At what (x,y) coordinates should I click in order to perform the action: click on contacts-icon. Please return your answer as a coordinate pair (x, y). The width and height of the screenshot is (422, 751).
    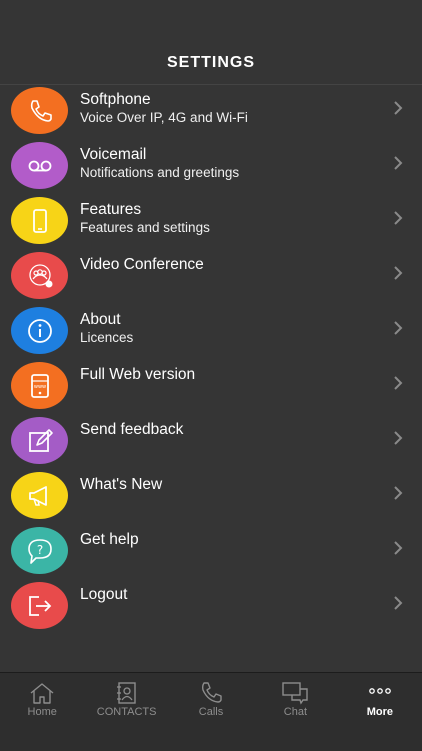
    Looking at the image, I should click on (127, 693).